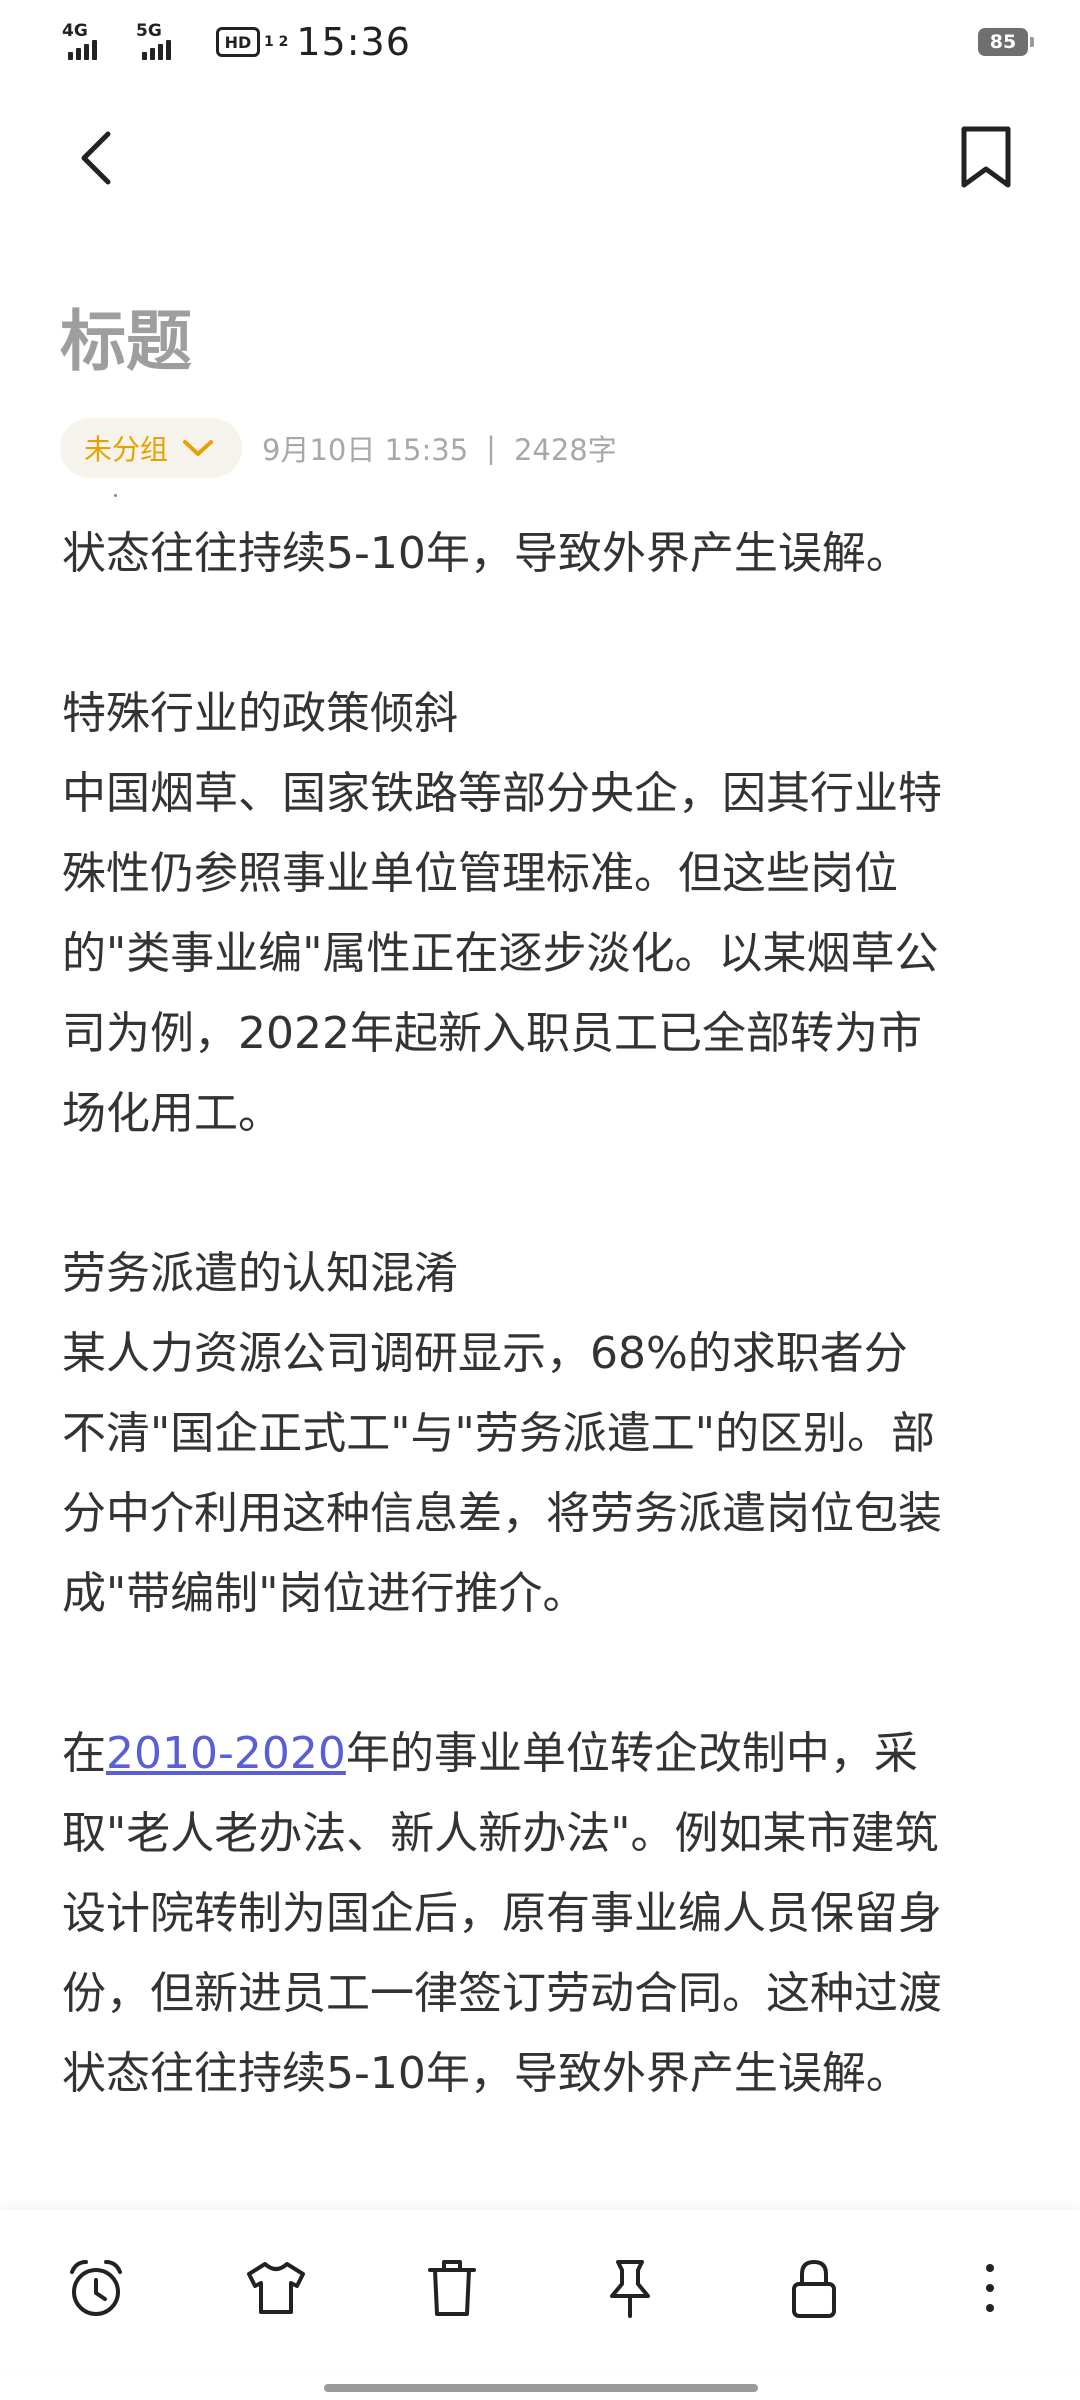  What do you see at coordinates (365, 450) in the screenshot?
I see `note-date: 9月10日 15:35` at bounding box center [365, 450].